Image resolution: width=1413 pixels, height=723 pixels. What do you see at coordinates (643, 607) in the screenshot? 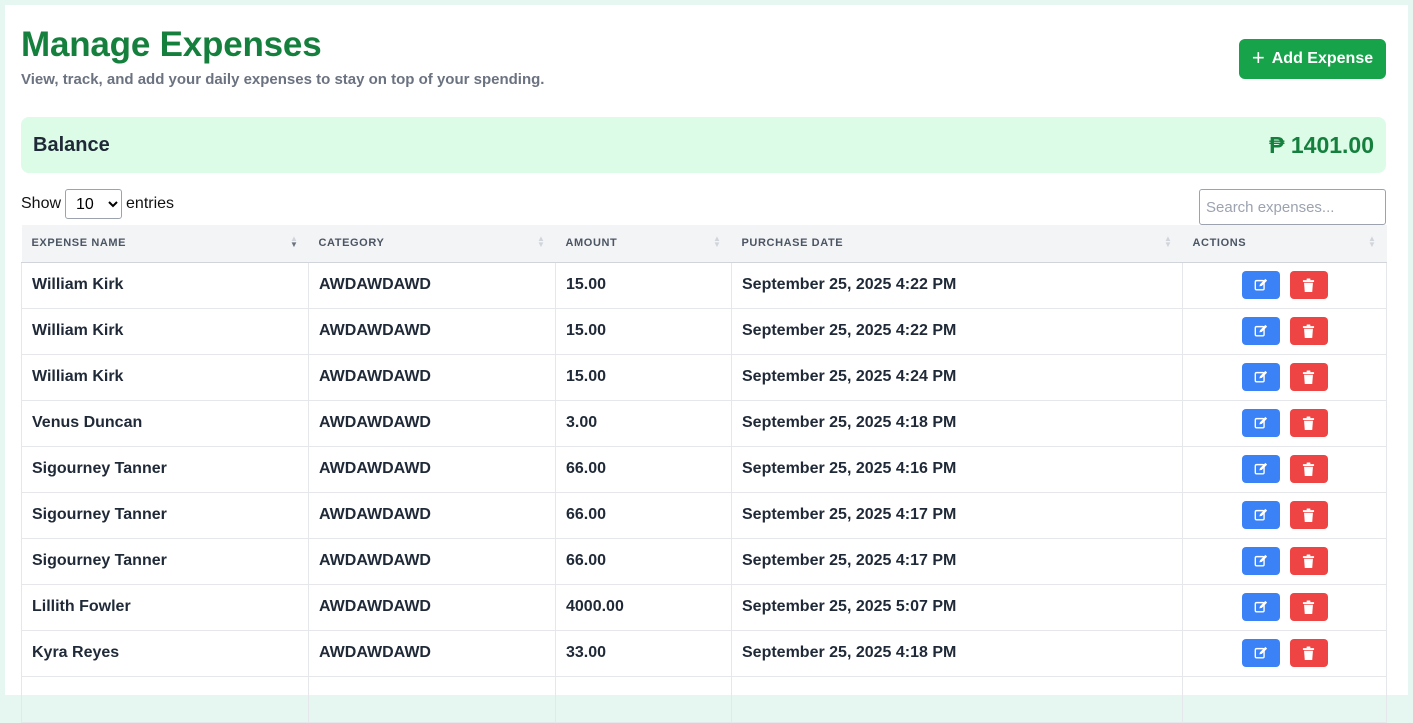
I see `cell-amount: 4000.00` at bounding box center [643, 607].